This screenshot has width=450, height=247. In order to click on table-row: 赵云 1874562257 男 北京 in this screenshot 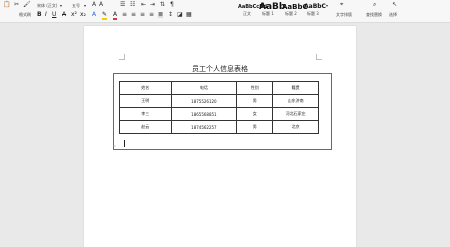, I will do `click(219, 127)`.